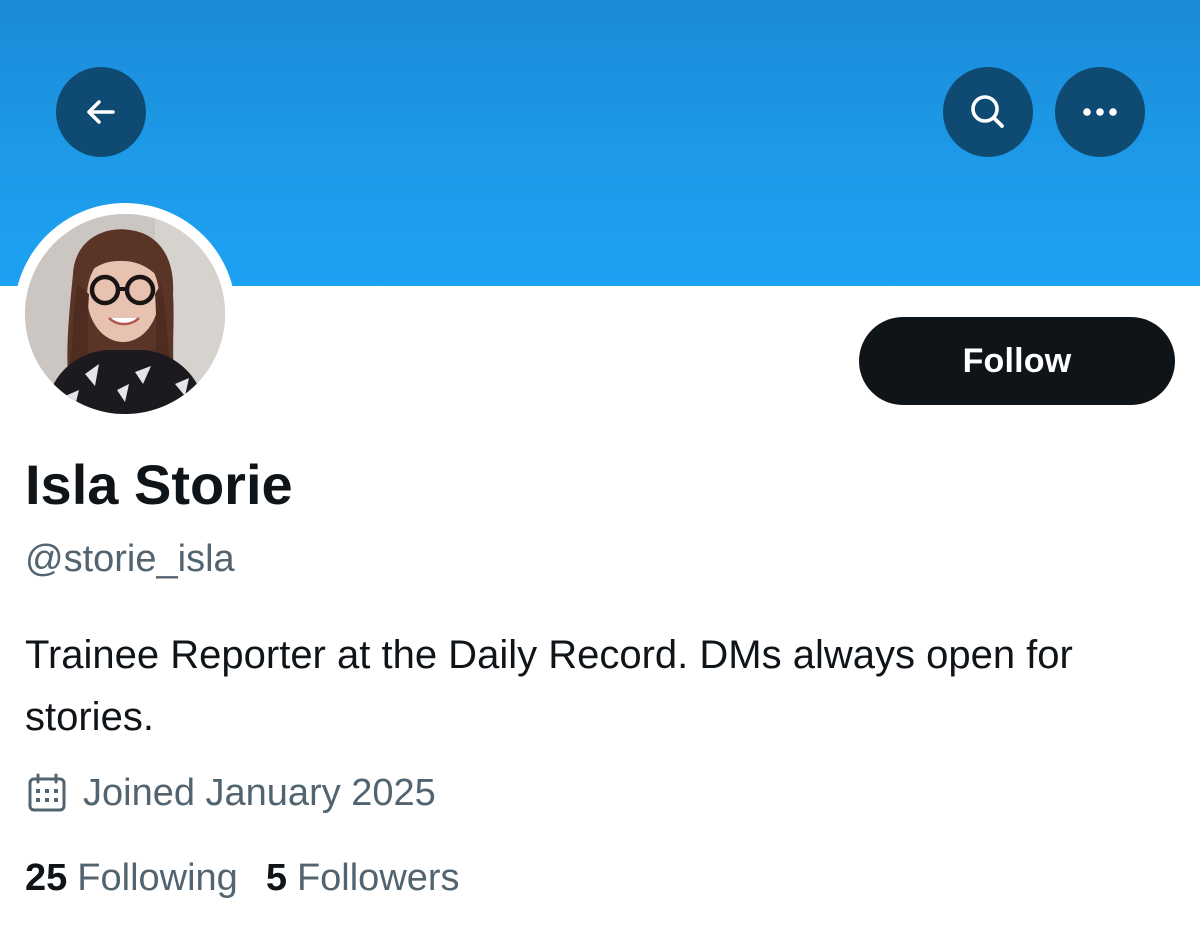 The height and width of the screenshot is (944, 1200). Describe the element at coordinates (276, 878) in the screenshot. I see `followers-count: 5` at that location.